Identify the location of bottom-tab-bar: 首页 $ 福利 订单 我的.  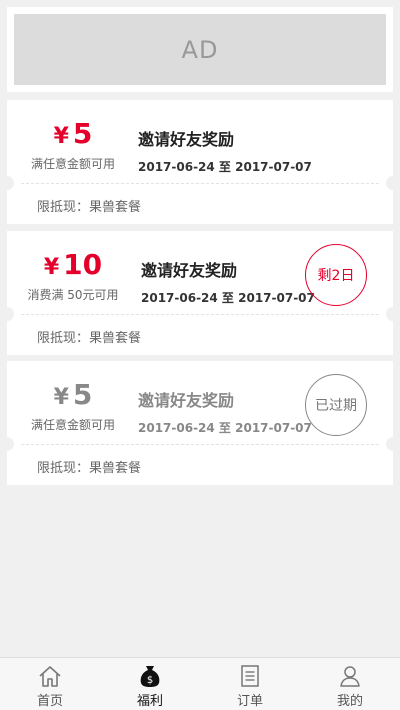
(200, 683).